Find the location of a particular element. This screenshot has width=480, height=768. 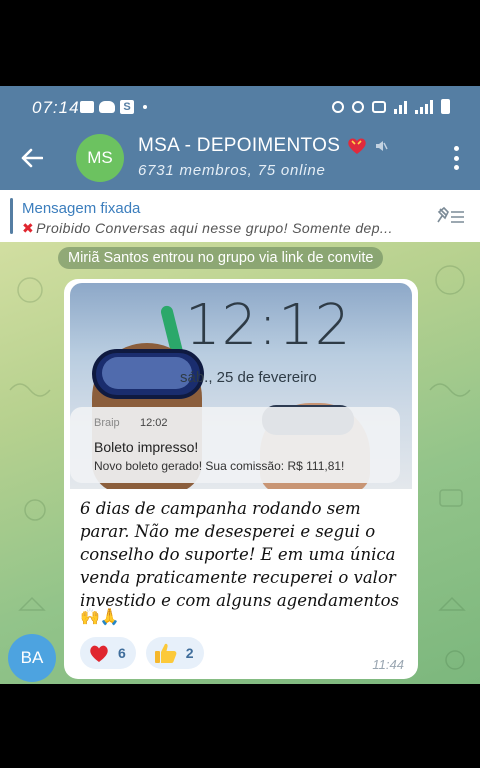

more-options-button is located at coordinates (456, 158).